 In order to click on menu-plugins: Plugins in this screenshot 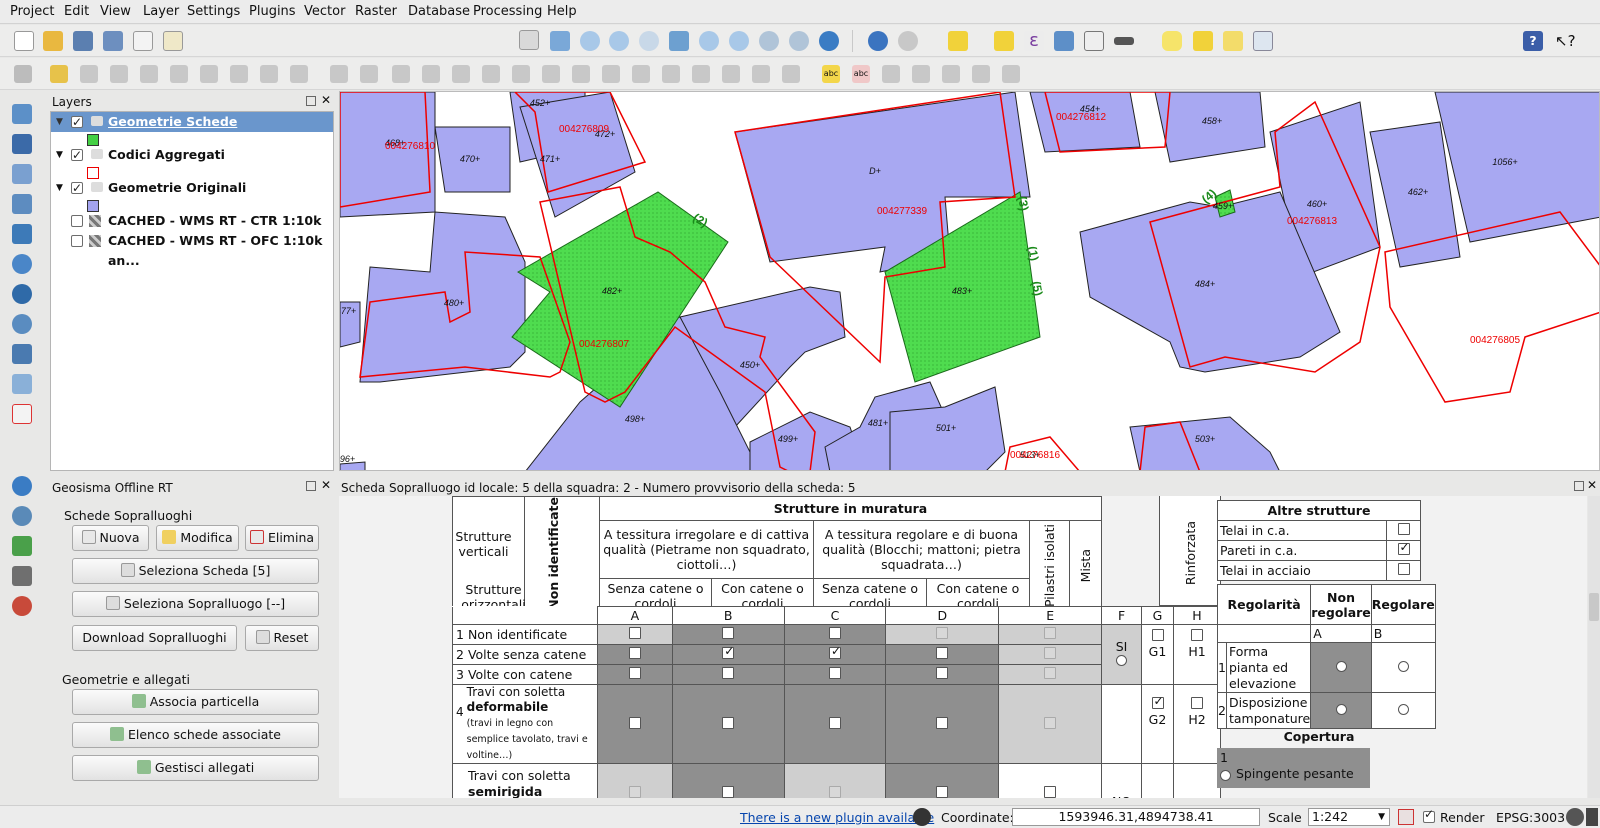, I will do `click(272, 11)`.